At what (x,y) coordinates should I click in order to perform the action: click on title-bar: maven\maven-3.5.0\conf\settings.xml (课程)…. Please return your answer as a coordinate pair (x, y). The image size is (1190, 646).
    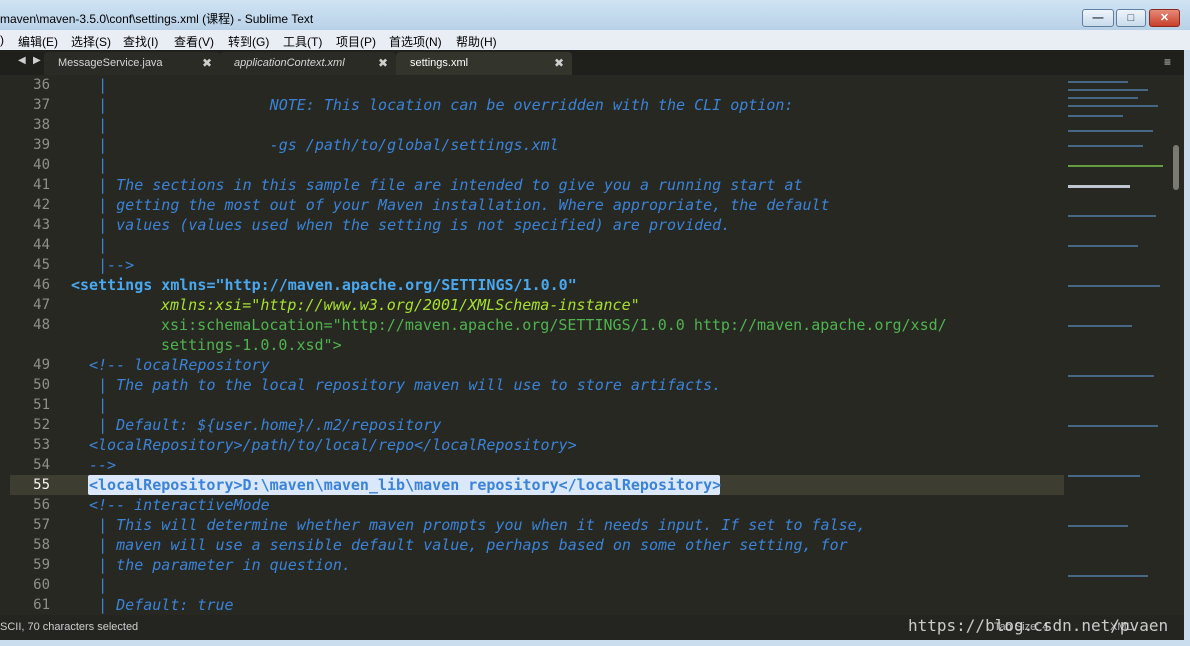
    Looking at the image, I should click on (595, 15).